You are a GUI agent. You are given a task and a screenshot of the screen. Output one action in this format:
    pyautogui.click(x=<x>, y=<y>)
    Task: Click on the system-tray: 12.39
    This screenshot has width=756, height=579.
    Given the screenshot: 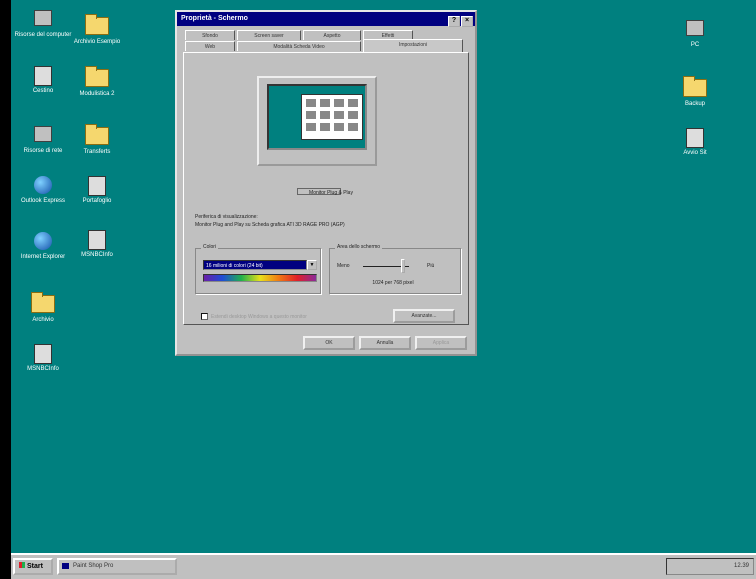 What is the action you would take?
    pyautogui.click(x=710, y=566)
    